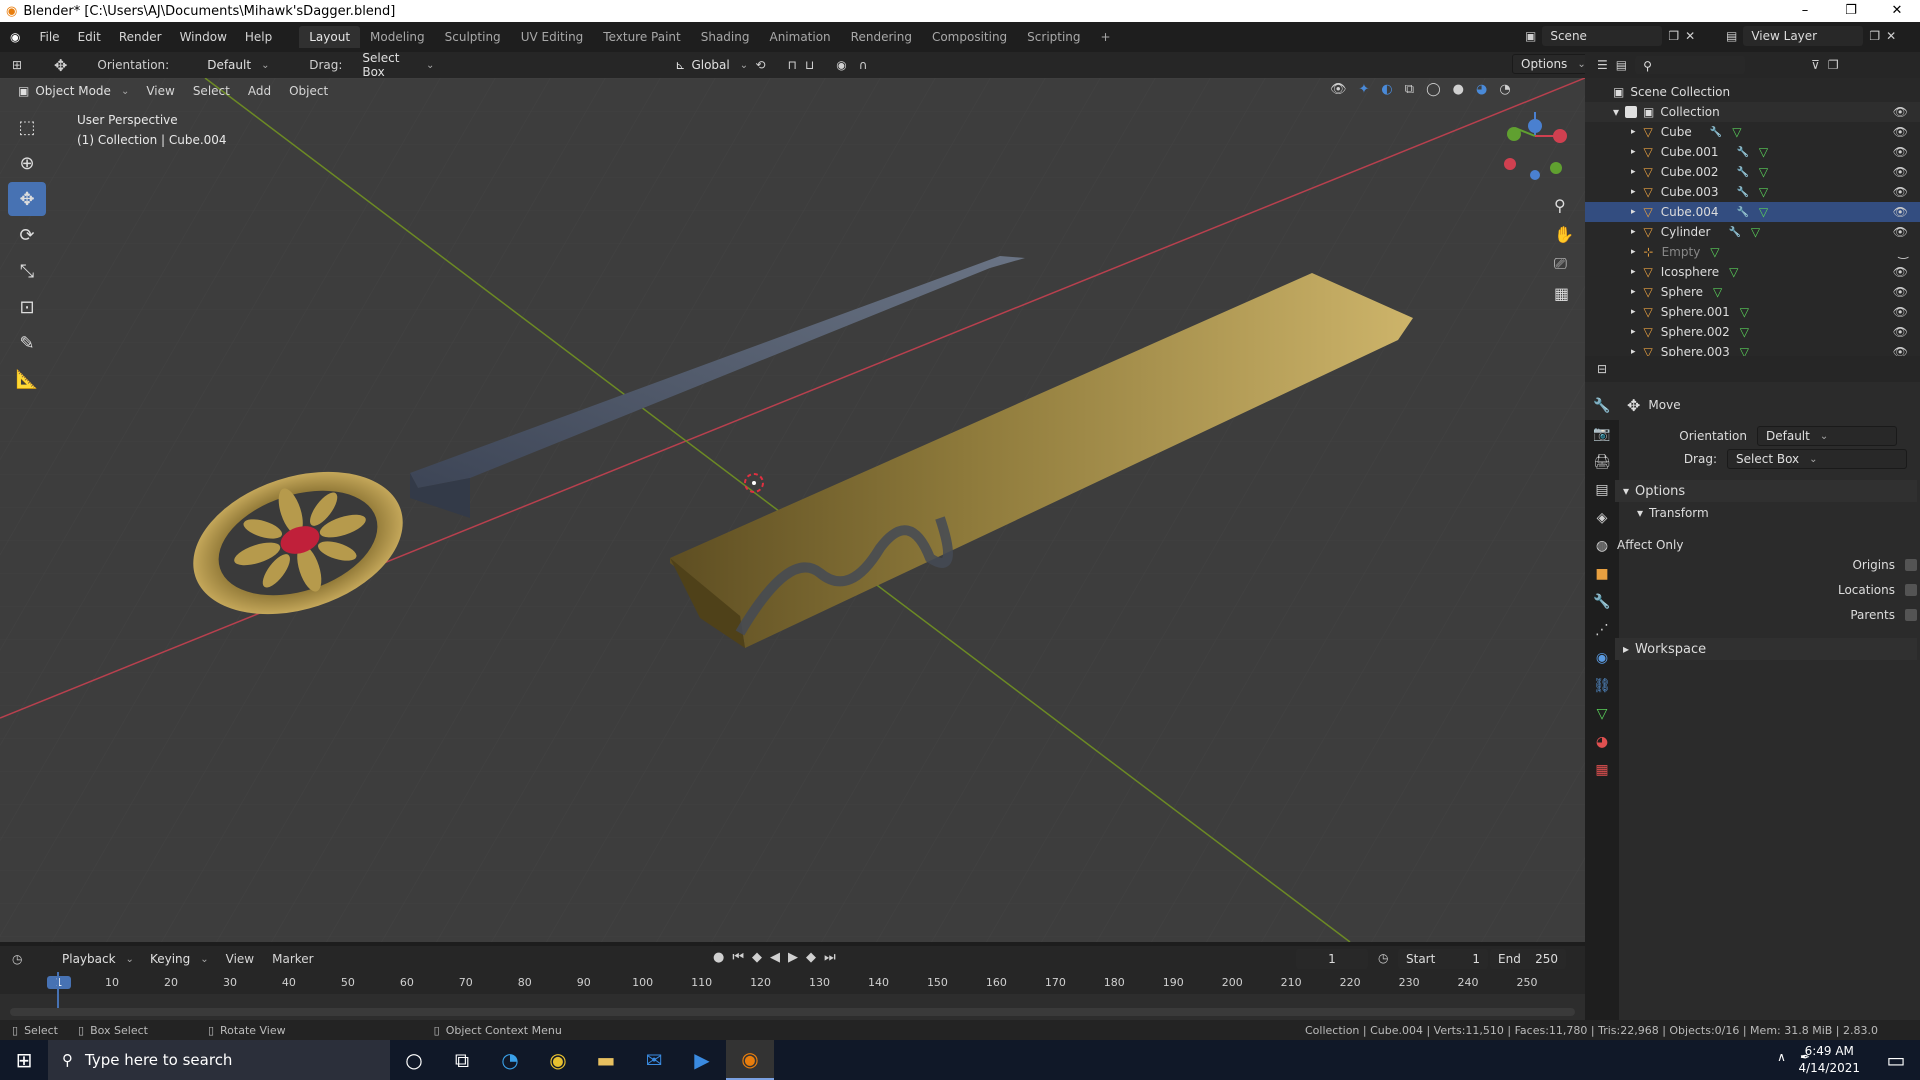 The height and width of the screenshot is (1080, 1920). What do you see at coordinates (1891, 36) in the screenshot?
I see `delete-view-layer-icon: ✕` at bounding box center [1891, 36].